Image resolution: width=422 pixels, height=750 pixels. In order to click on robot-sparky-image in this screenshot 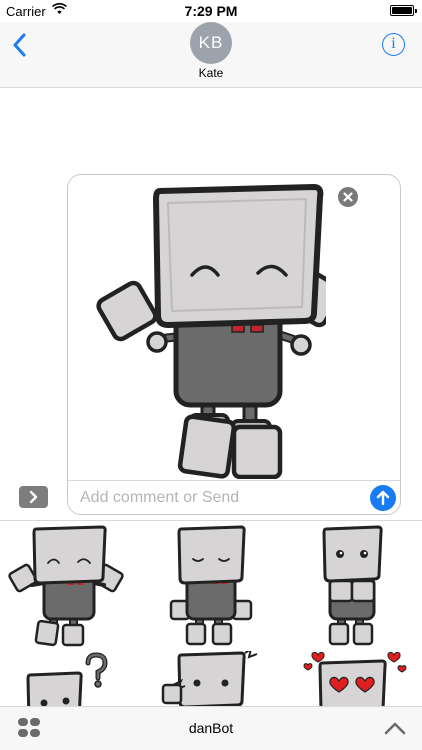, I will do `click(209, 678)`.